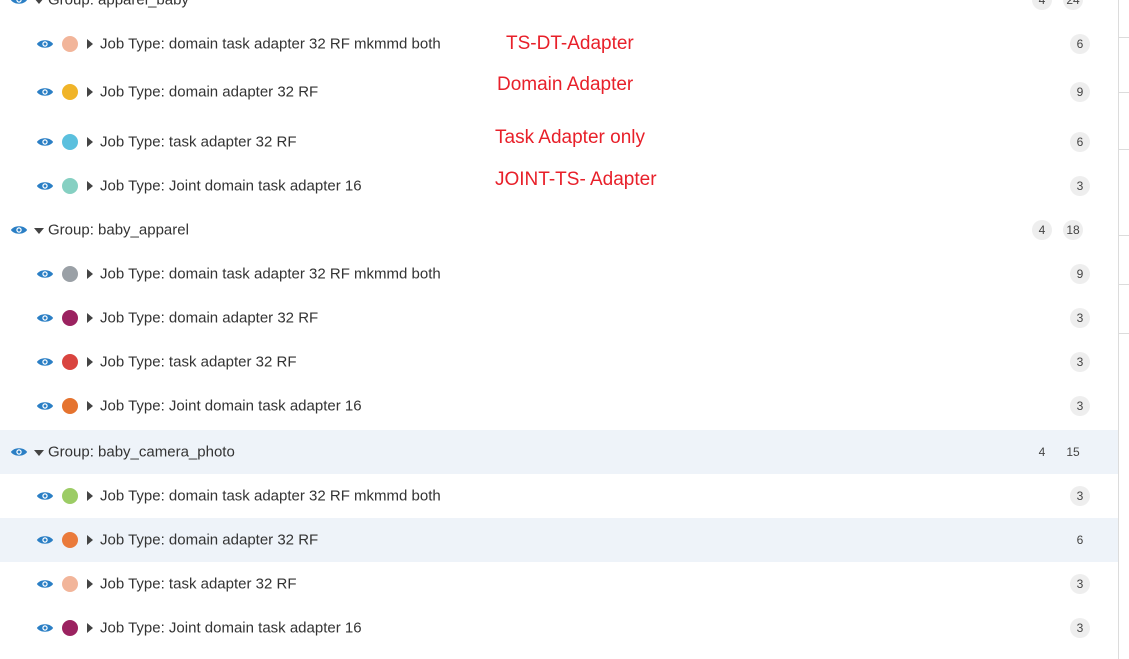 The width and height of the screenshot is (1129, 659). Describe the element at coordinates (1073, 5) in the screenshot. I see `group-run-count-badge: 24` at that location.